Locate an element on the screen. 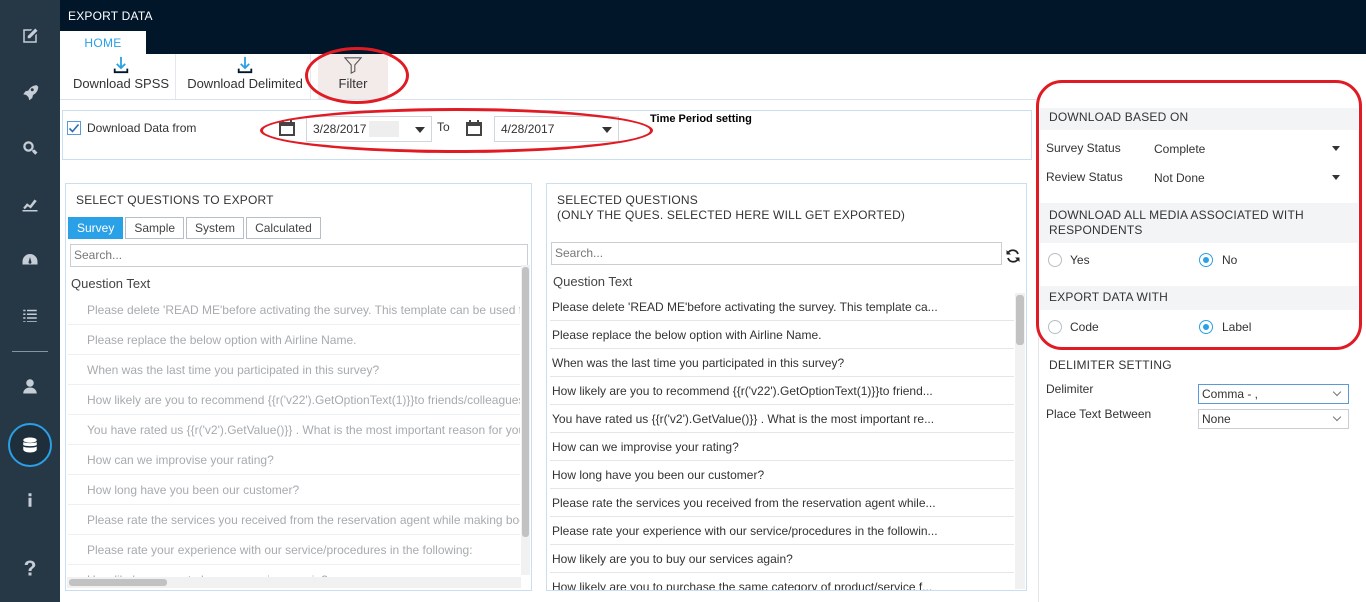 The width and height of the screenshot is (1366, 602). rocket-icon is located at coordinates (30, 92).